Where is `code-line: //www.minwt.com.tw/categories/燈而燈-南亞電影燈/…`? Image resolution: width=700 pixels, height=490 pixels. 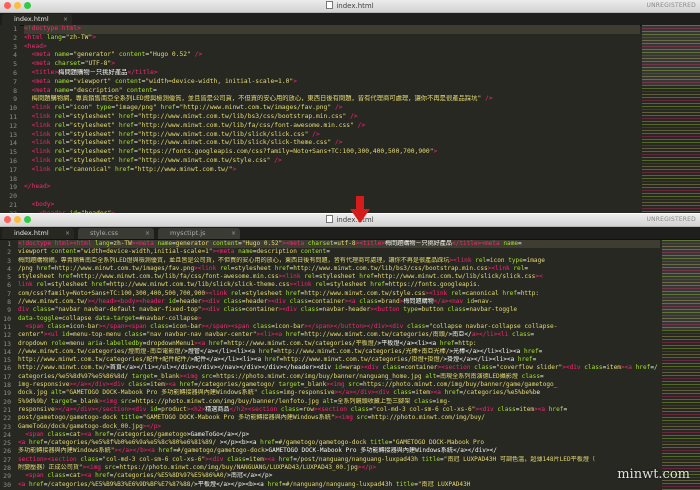 code-line: //www.minwt.com.tw/categories/燈而燈-南亞電影燈/… is located at coordinates (339, 352).